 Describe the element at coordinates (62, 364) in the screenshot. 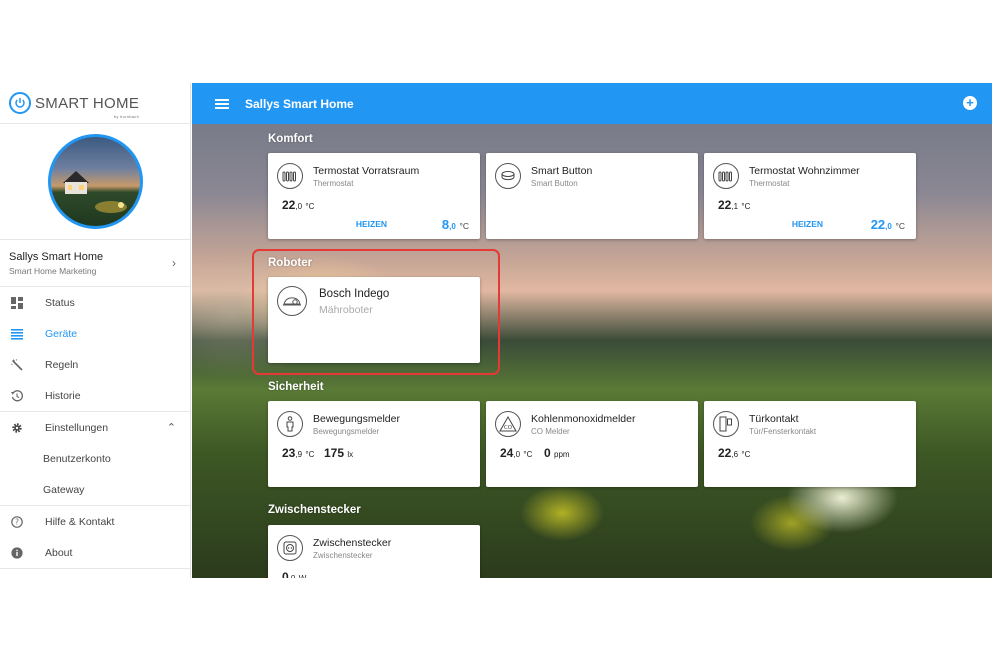

I see `nav-label-regeln: Regeln` at that location.